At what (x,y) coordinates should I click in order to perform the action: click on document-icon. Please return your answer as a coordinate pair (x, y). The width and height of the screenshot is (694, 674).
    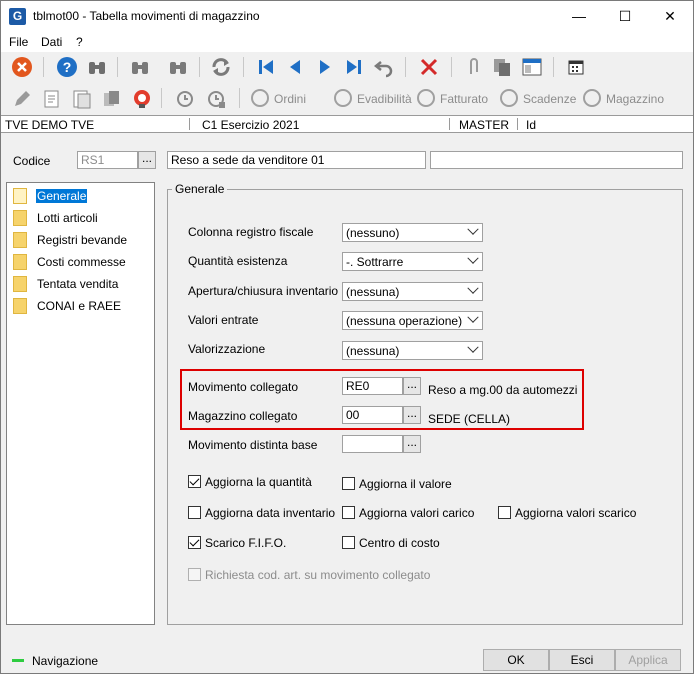
    Looking at the image, I should click on (52, 99).